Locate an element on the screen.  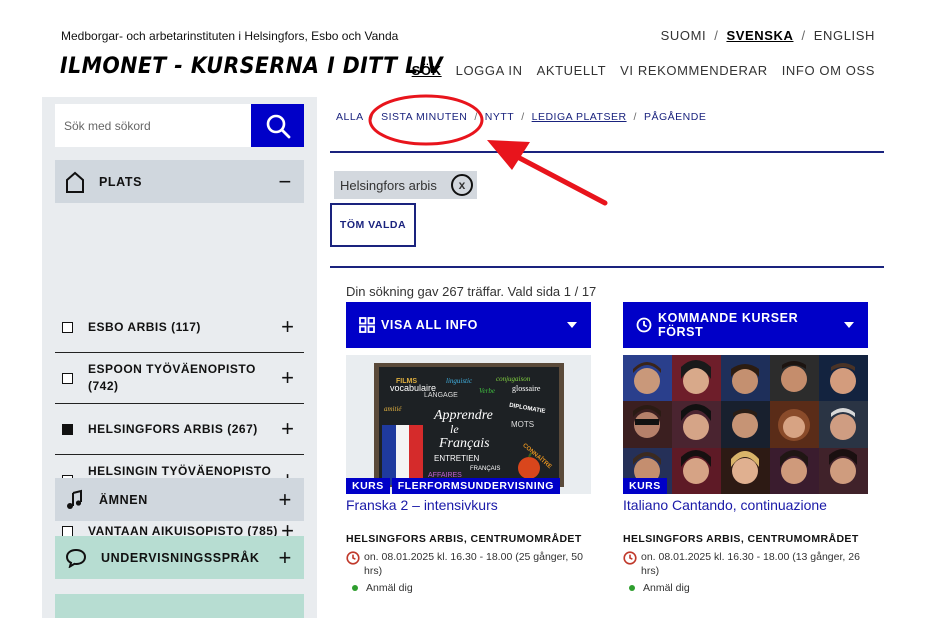
filter-pagaende: PÅGÅENDE is located at coordinates (675, 117).